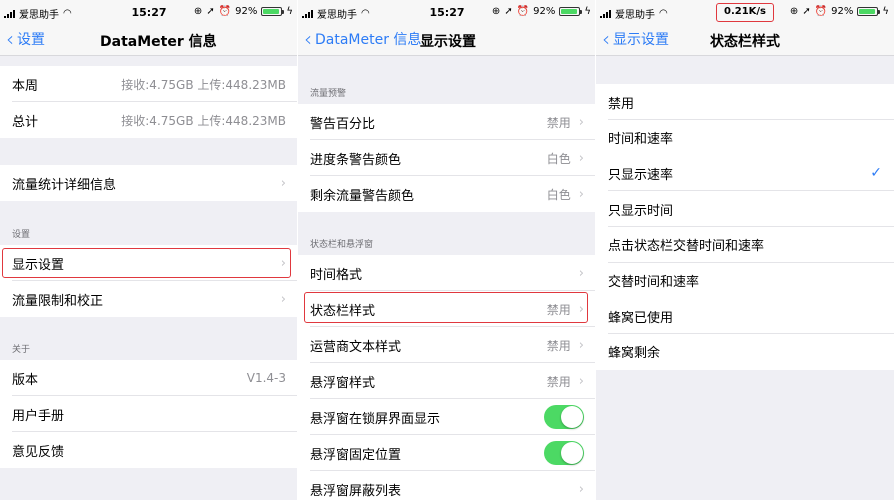 Image resolution: width=894 pixels, height=500 pixels. Describe the element at coordinates (564, 453) in the screenshot. I see `fixed-position-toggle` at that location.